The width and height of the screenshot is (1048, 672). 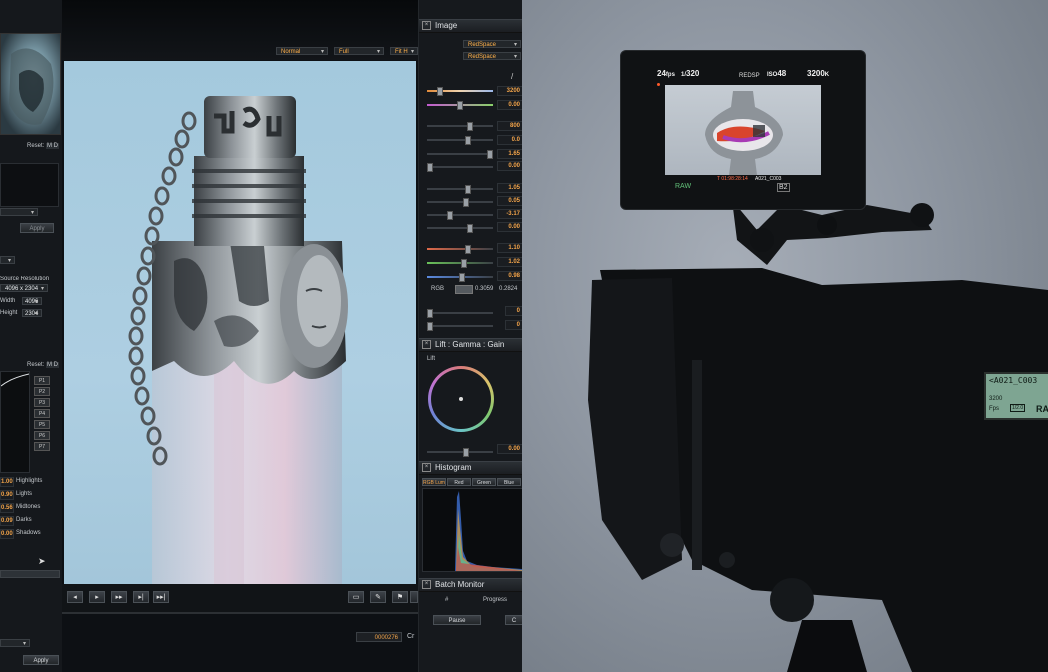 I want to click on mode-full-dropdown: Full, so click(x=359, y=51).